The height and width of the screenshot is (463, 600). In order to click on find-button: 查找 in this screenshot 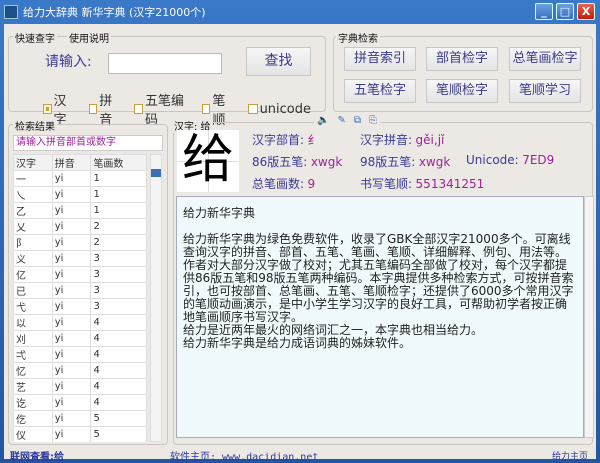, I will do `click(278, 61)`.